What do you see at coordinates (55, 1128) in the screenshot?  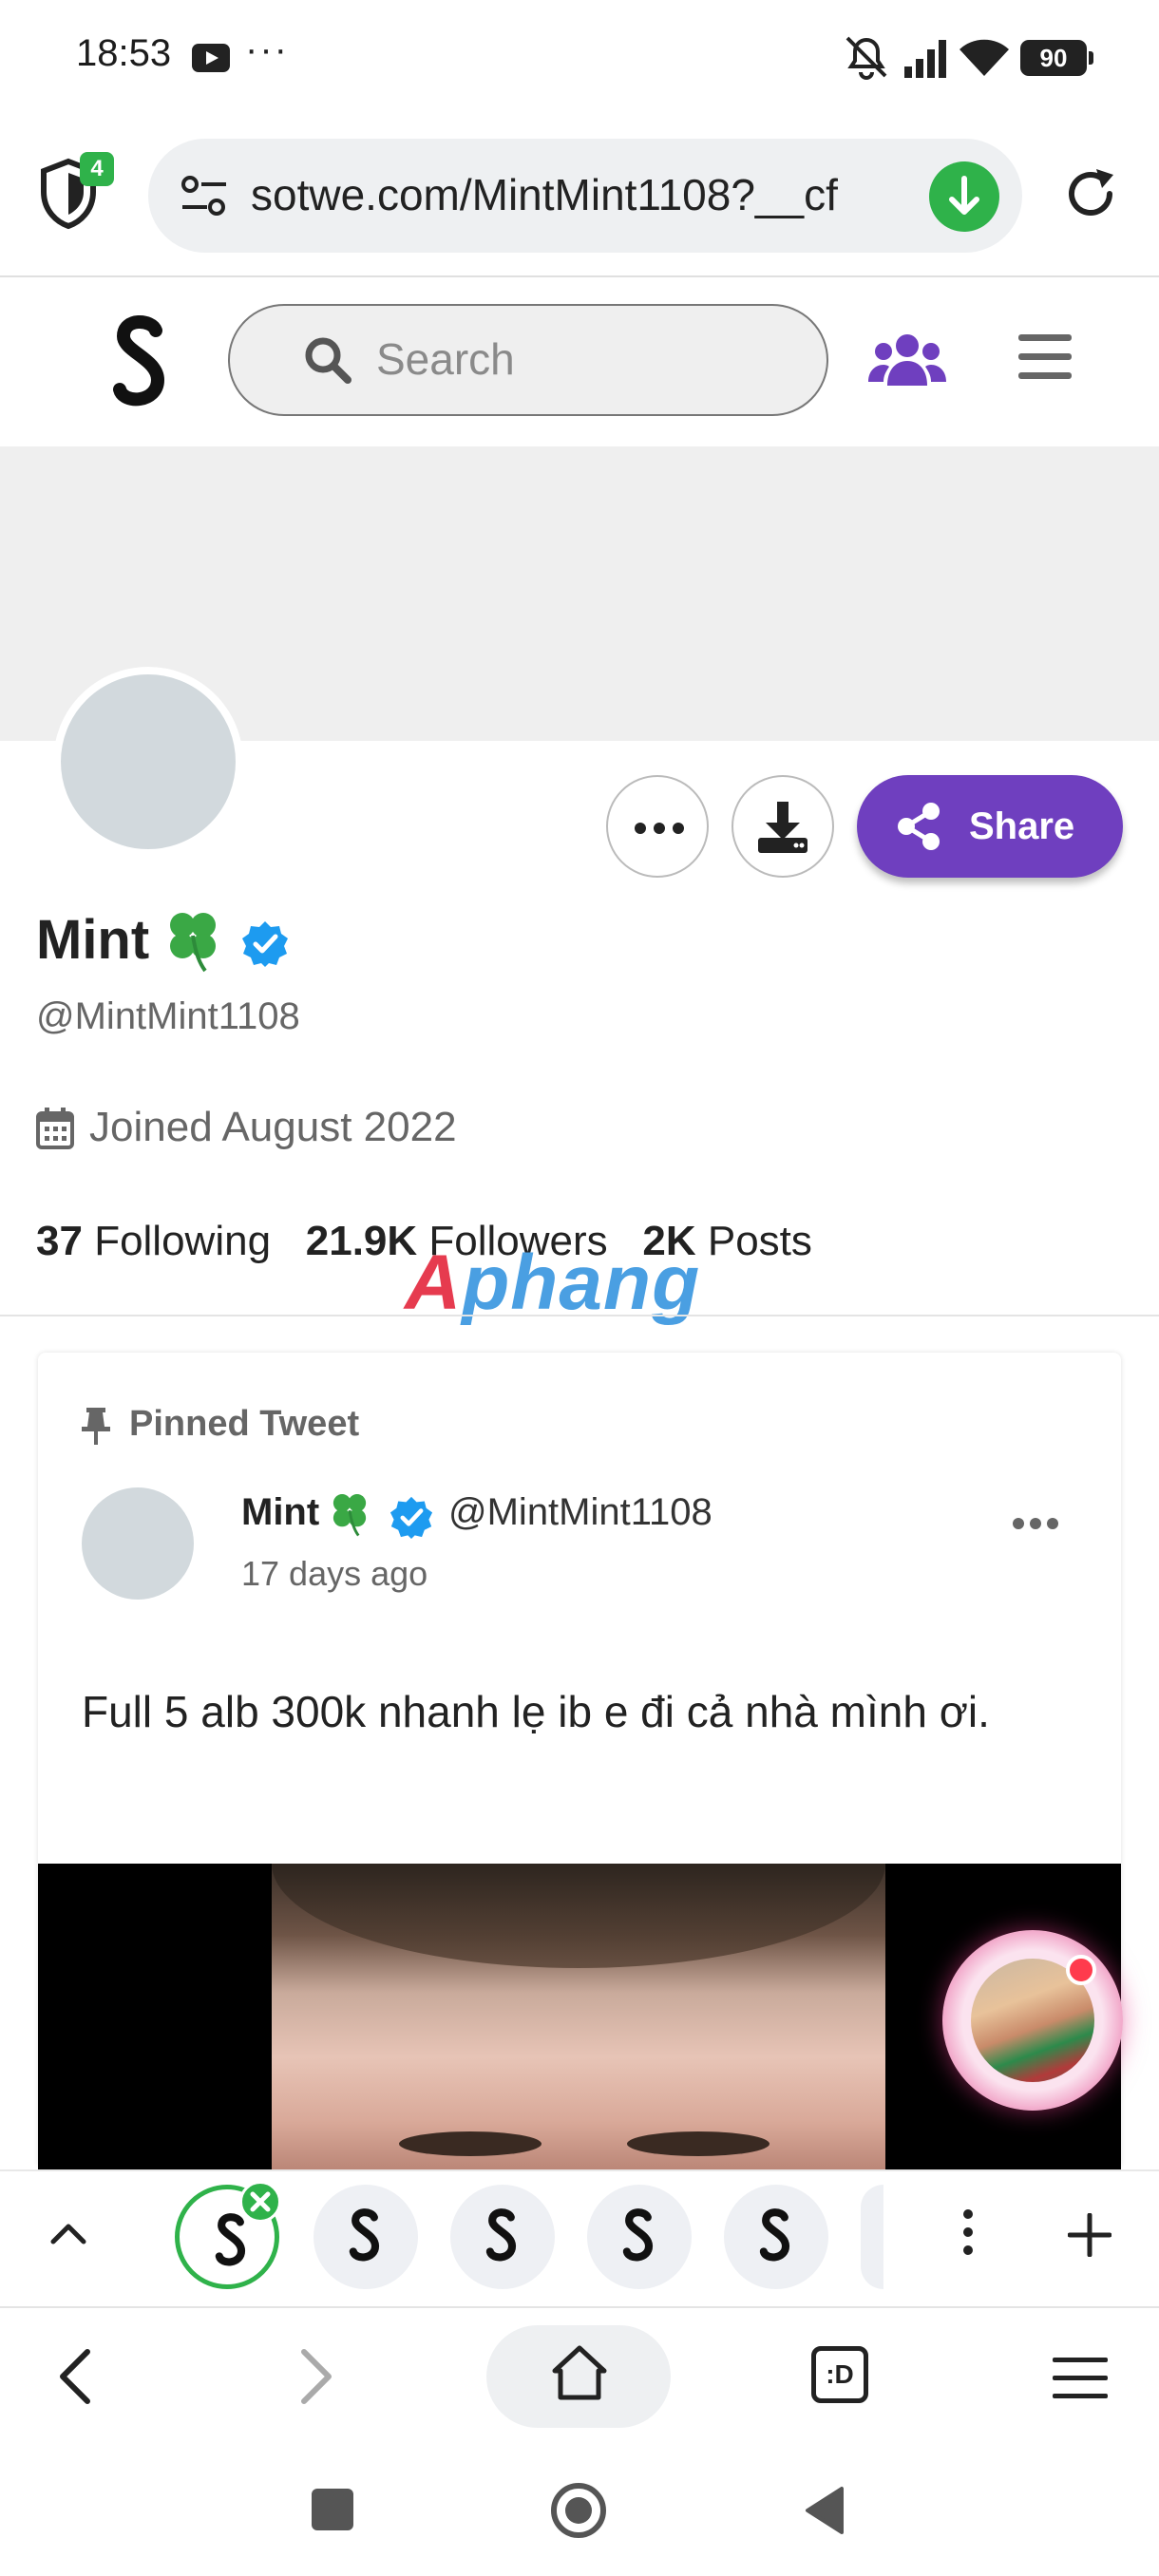 I see `calendar-icon` at bounding box center [55, 1128].